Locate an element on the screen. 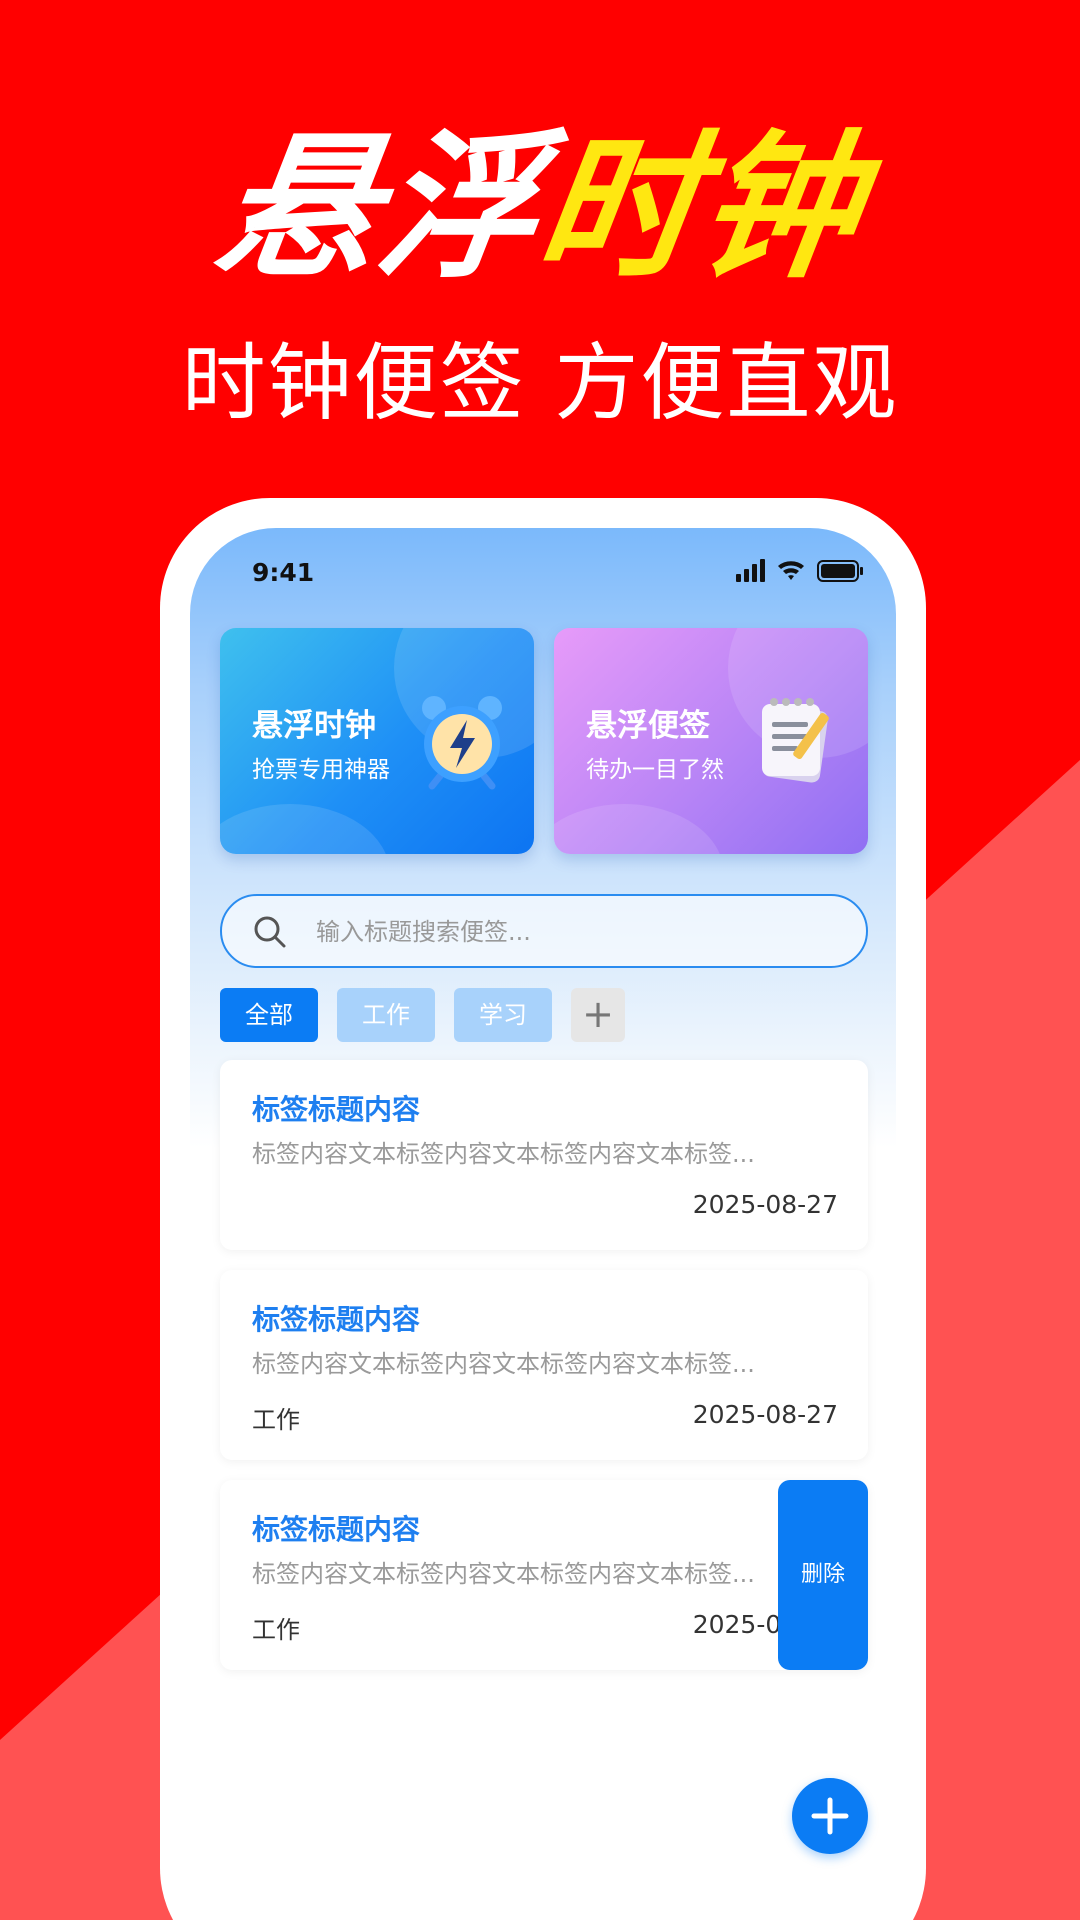  card-subtitle: 待办一目了然 is located at coordinates (655, 770).